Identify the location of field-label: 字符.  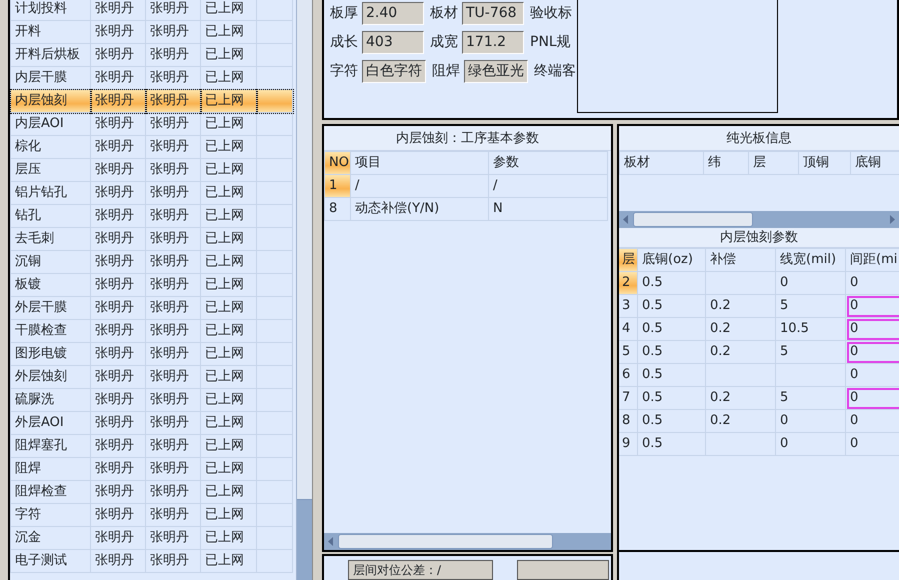
(344, 71).